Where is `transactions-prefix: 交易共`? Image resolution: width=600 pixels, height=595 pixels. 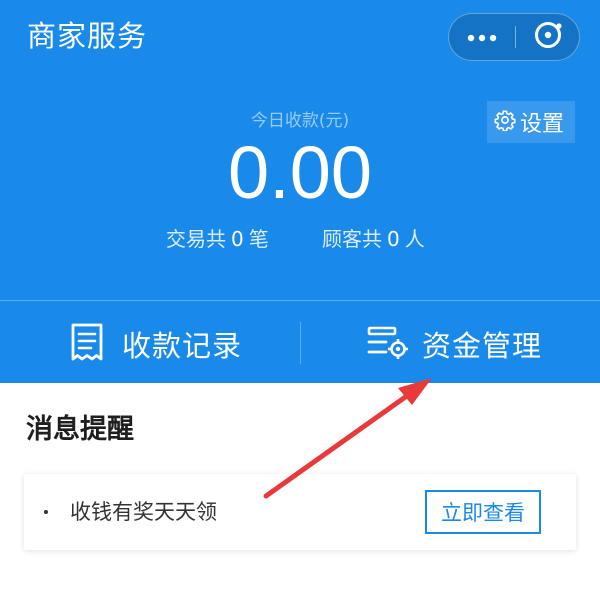 transactions-prefix: 交易共 is located at coordinates (196, 239).